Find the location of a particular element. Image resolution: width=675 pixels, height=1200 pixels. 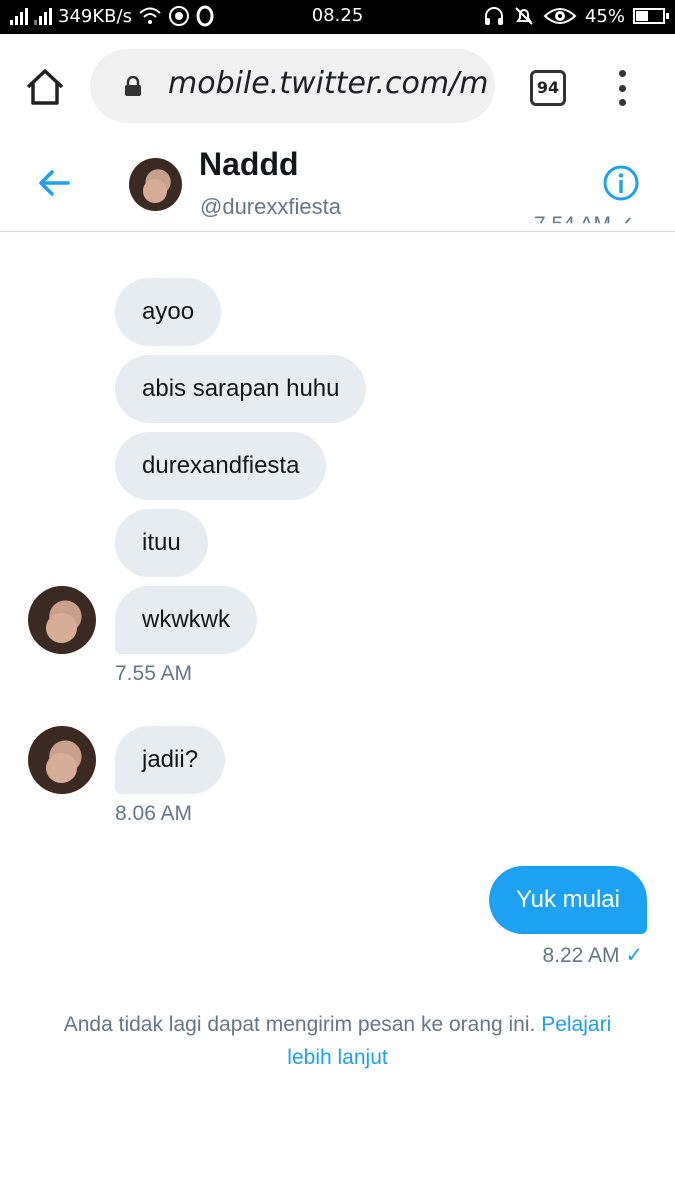

message-timestamp: 7.55 AM is located at coordinates (154, 673).